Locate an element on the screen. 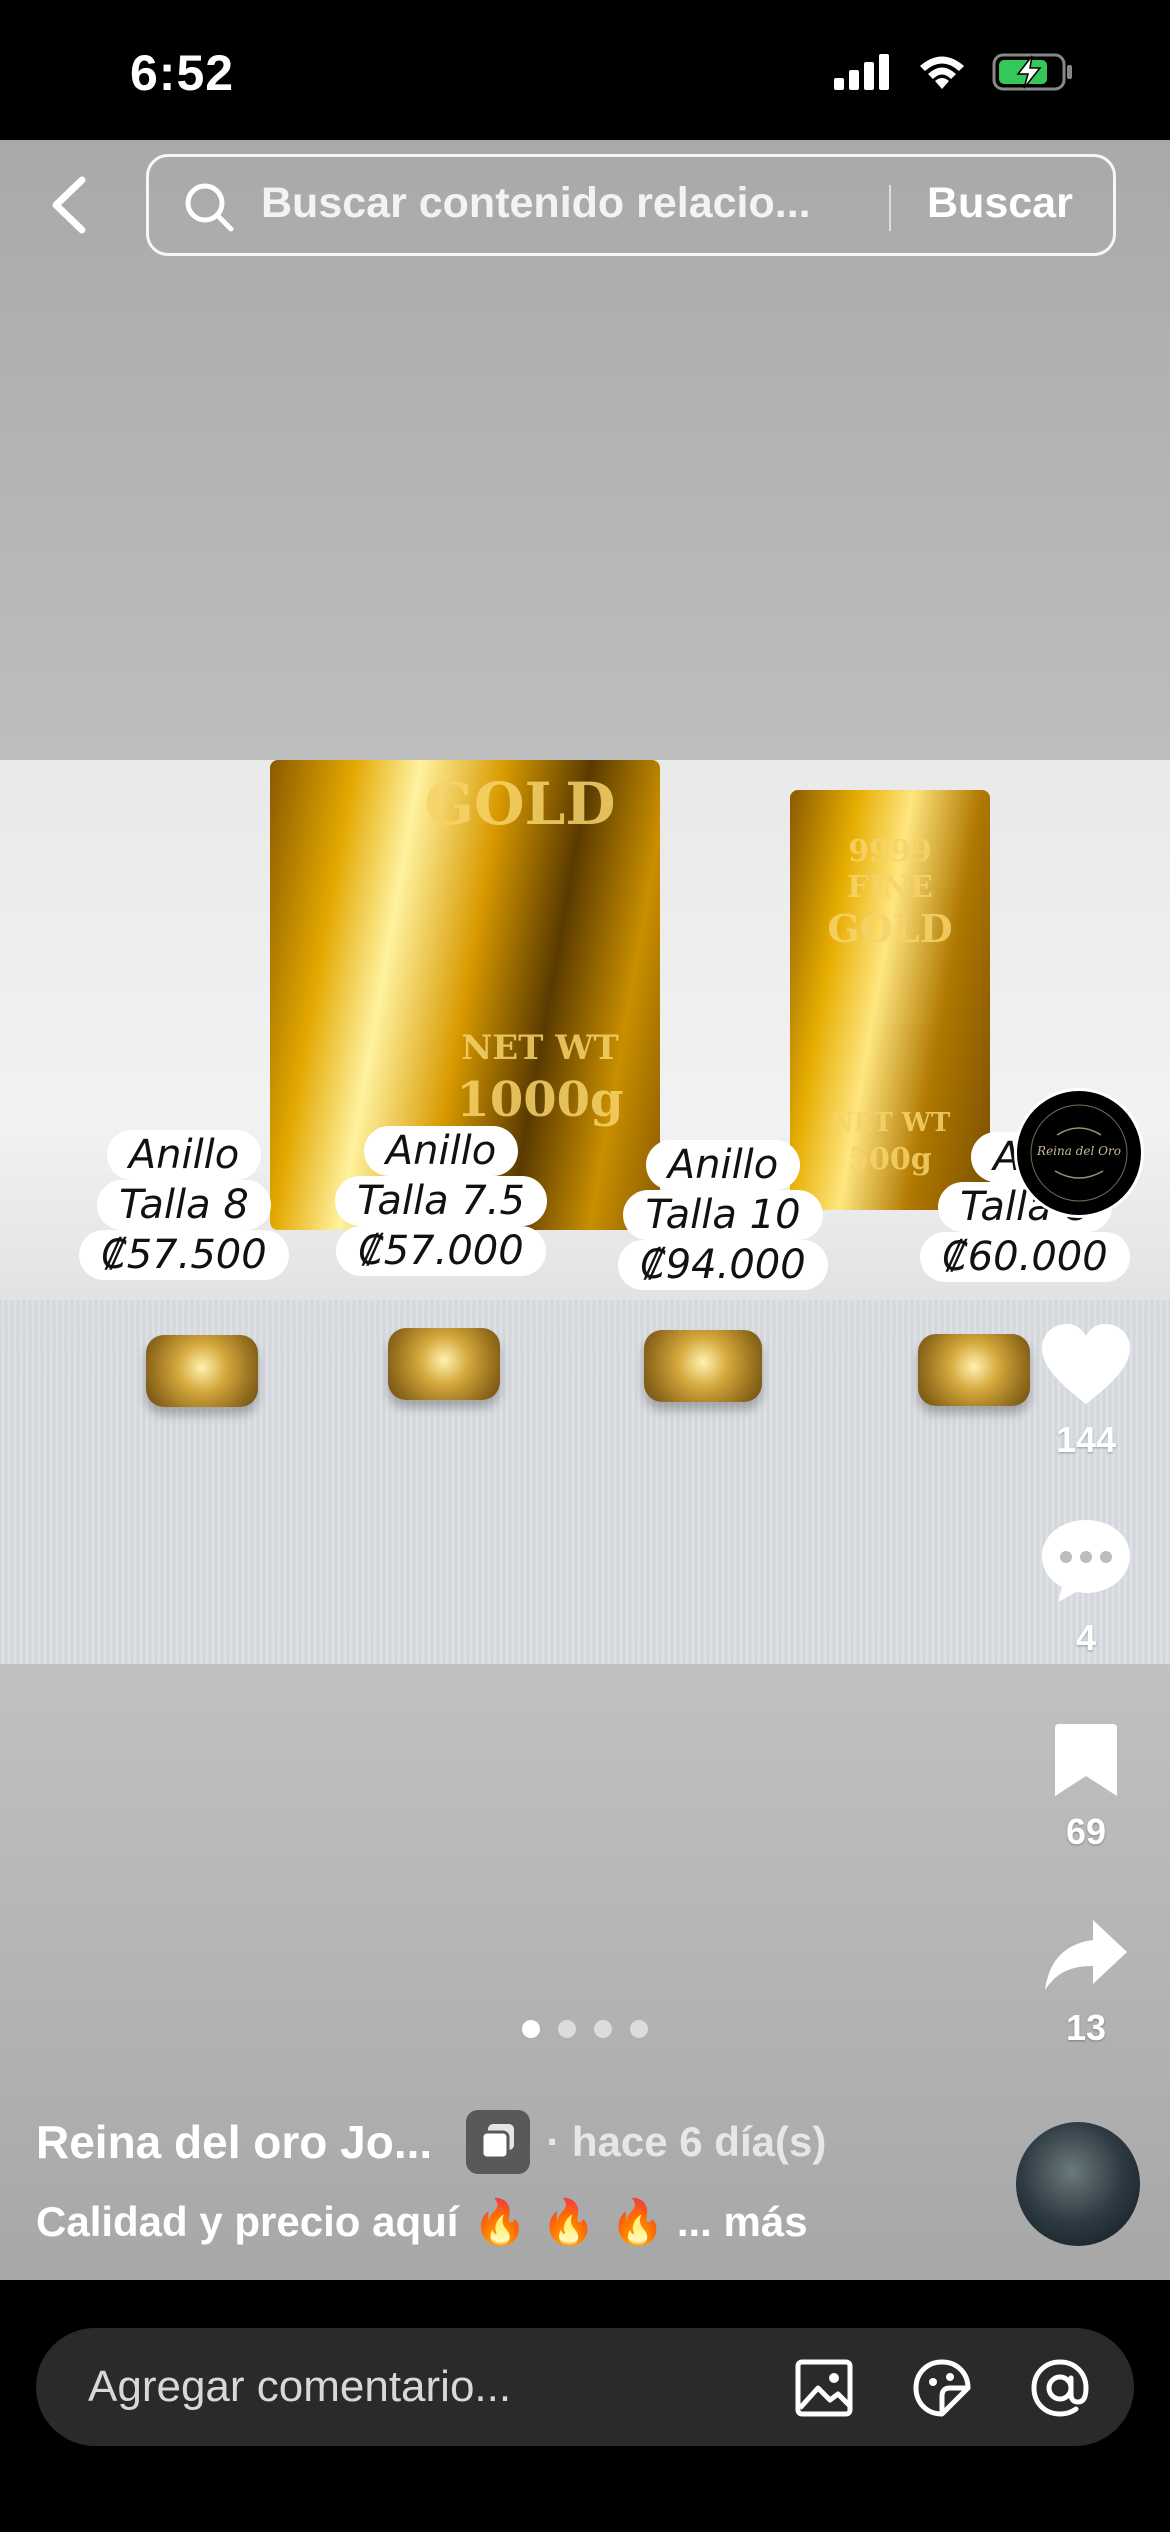 The image size is (1170, 2532). like-action: 144 is located at coordinates (1086, 1391).